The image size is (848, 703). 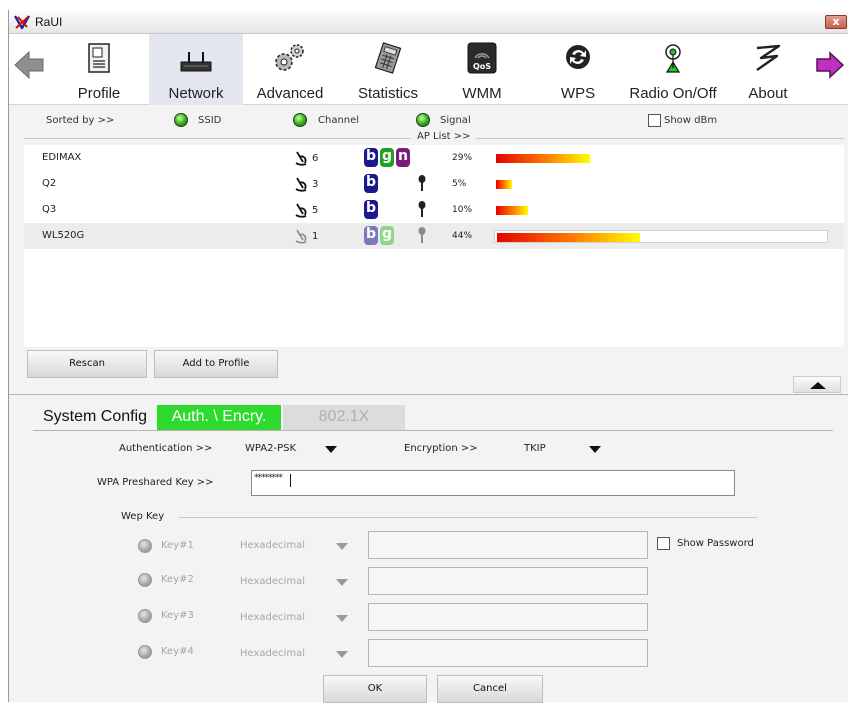 I want to click on toolbar-profile: Profile, so click(x=99, y=69).